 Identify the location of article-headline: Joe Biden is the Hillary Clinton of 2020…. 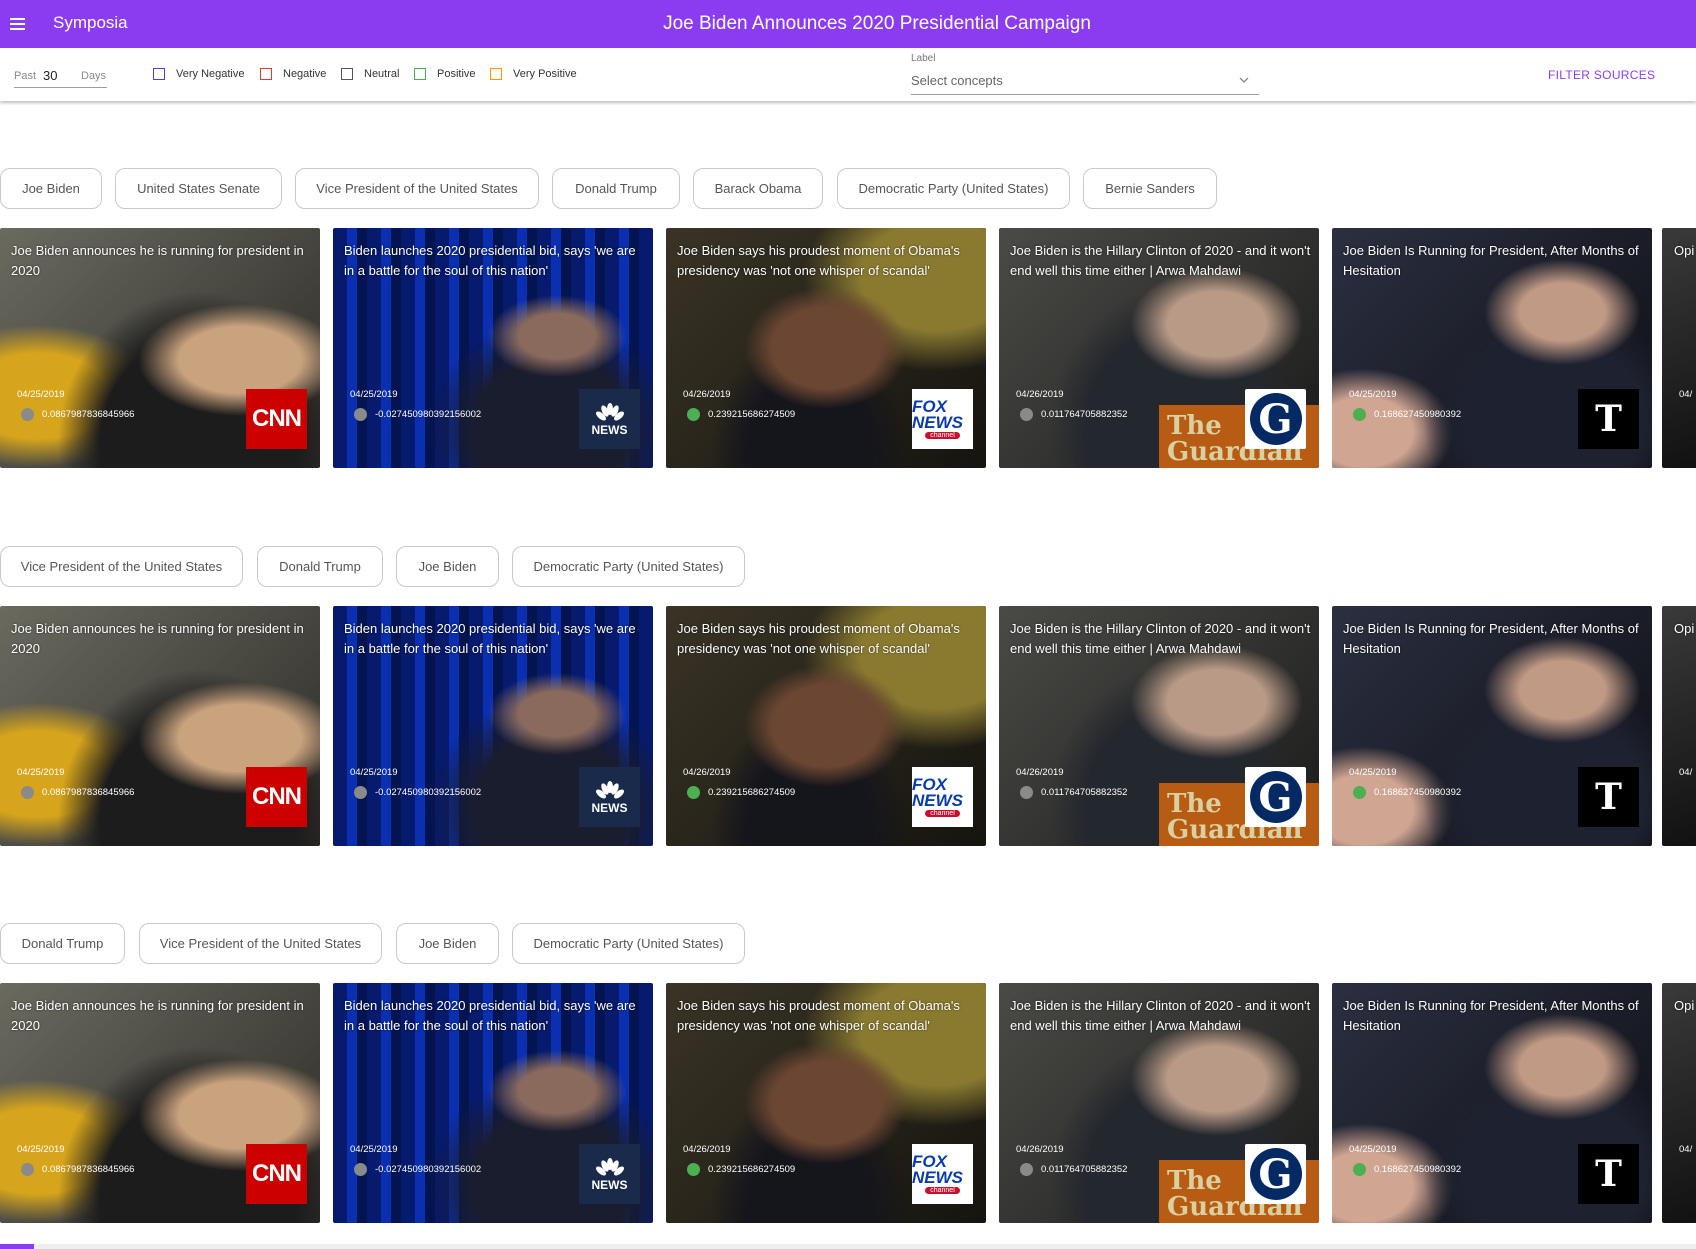
(1160, 638).